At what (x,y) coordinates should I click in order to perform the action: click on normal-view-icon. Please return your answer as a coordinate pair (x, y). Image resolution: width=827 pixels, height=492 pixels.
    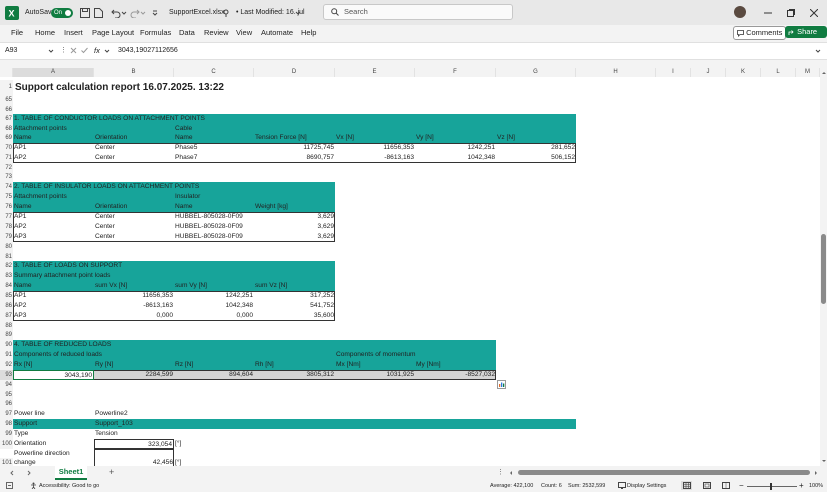
    Looking at the image, I should click on (686, 485).